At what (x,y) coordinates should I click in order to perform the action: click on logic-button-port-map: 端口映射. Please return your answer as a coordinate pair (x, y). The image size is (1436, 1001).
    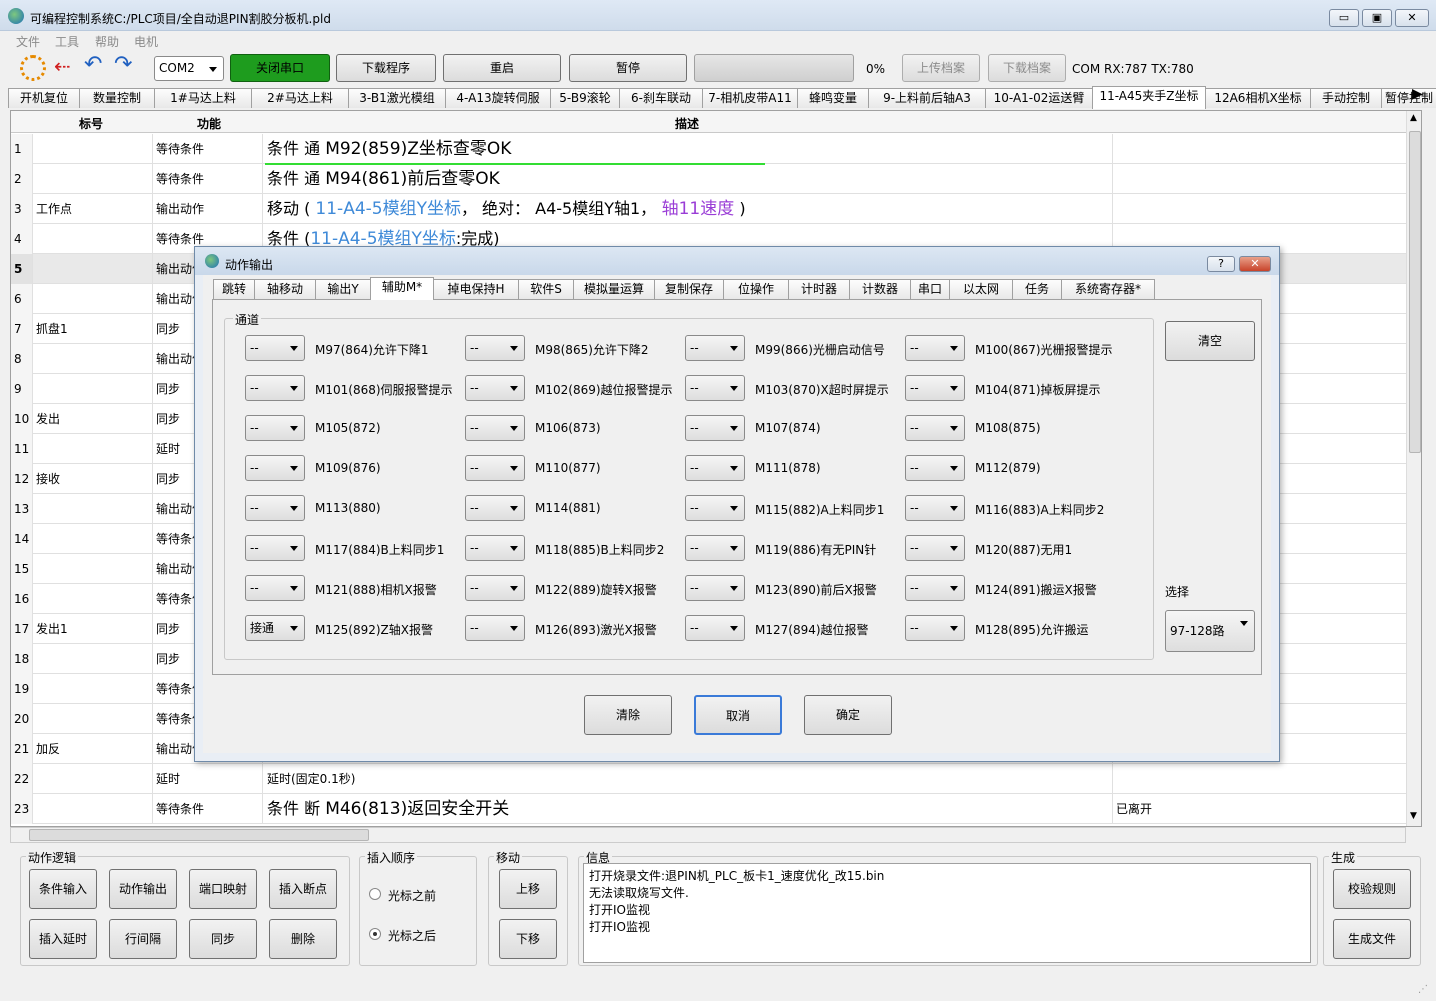
    Looking at the image, I should click on (223, 889).